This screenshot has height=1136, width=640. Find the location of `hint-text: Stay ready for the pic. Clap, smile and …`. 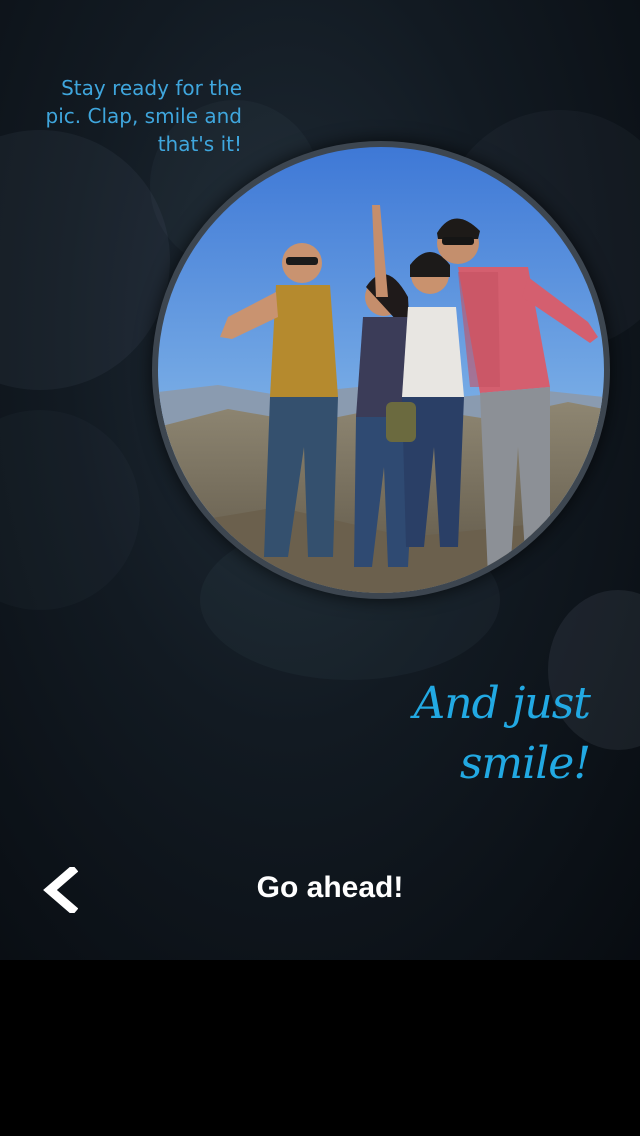

hint-text: Stay ready for the pic. Clap, smile and … is located at coordinates (143, 116).